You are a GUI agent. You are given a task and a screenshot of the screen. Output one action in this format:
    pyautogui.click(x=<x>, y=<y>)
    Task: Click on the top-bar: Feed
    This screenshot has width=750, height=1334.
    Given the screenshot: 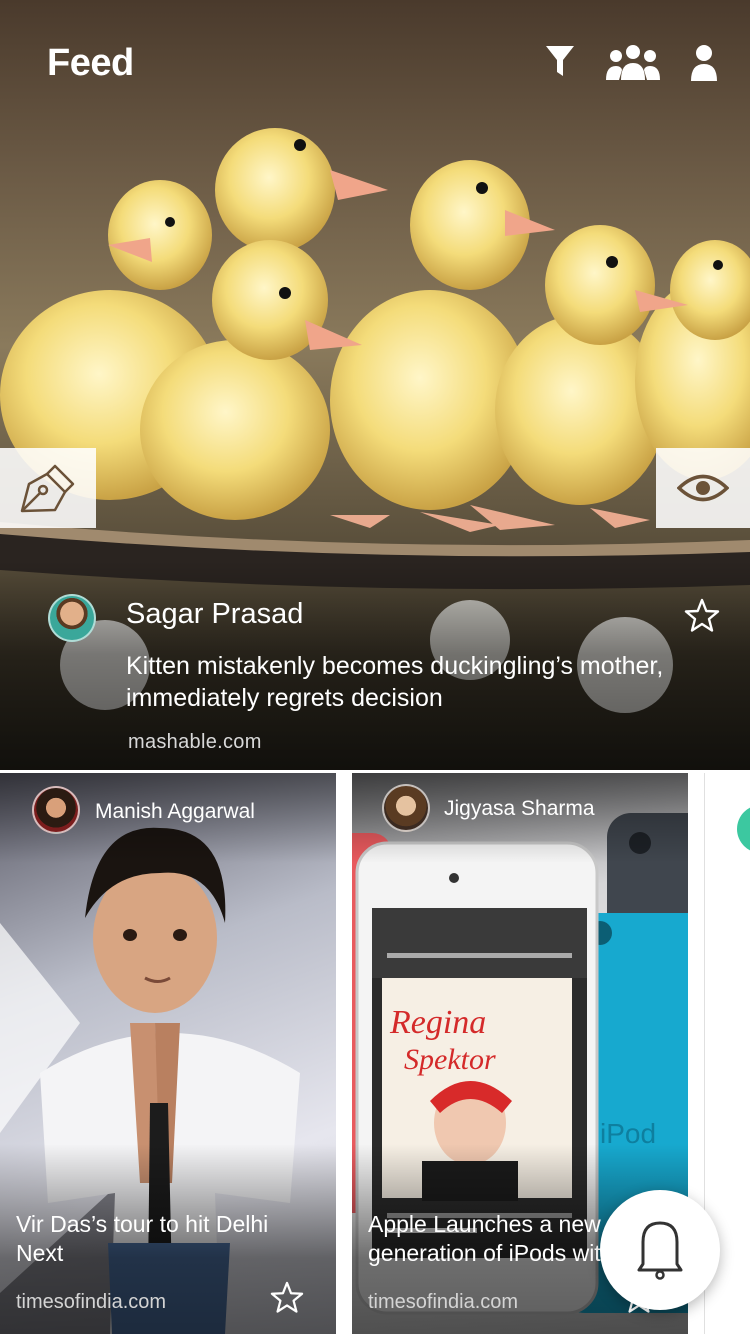 What is the action you would take?
    pyautogui.click(x=375, y=65)
    